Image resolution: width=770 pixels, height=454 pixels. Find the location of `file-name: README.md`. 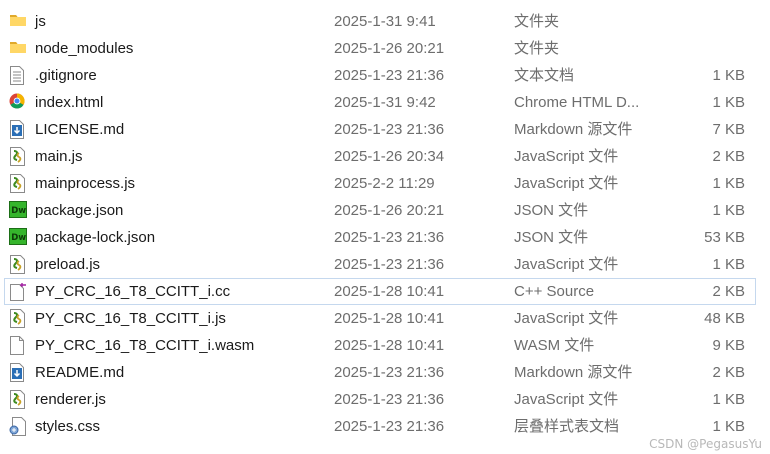

file-name: README.md is located at coordinates (80, 372).